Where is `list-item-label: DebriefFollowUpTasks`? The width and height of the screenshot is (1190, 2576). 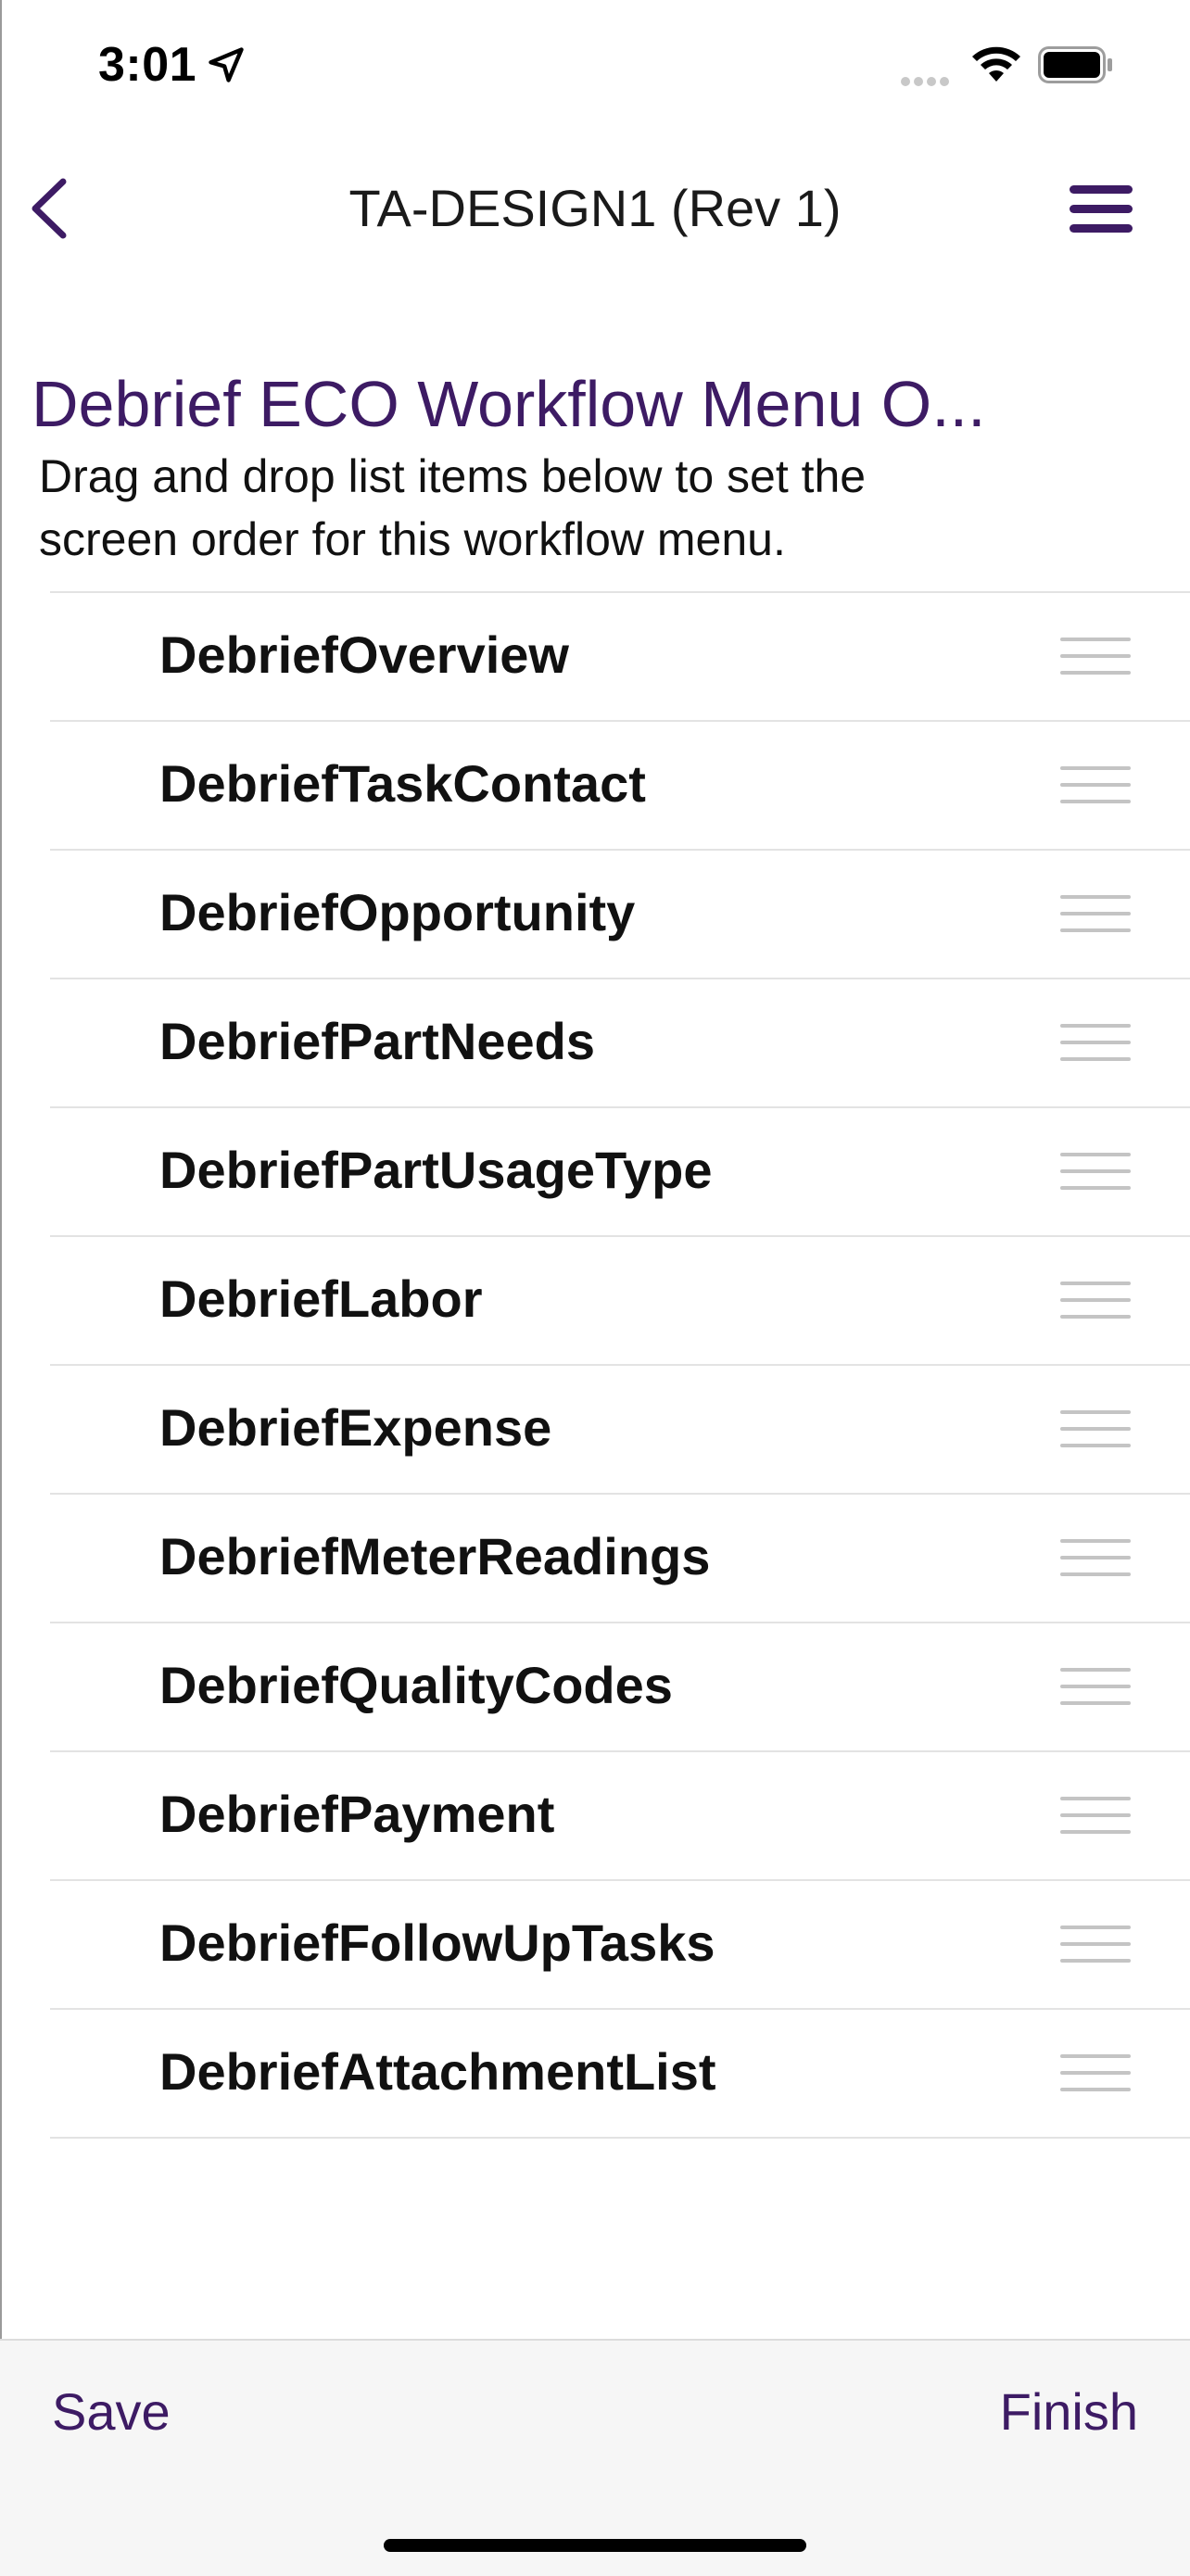 list-item-label: DebriefFollowUpTasks is located at coordinates (437, 1942).